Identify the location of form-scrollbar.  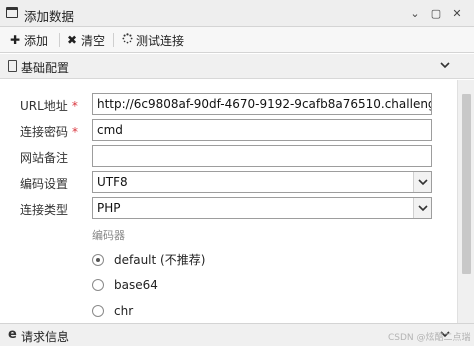
(465, 201).